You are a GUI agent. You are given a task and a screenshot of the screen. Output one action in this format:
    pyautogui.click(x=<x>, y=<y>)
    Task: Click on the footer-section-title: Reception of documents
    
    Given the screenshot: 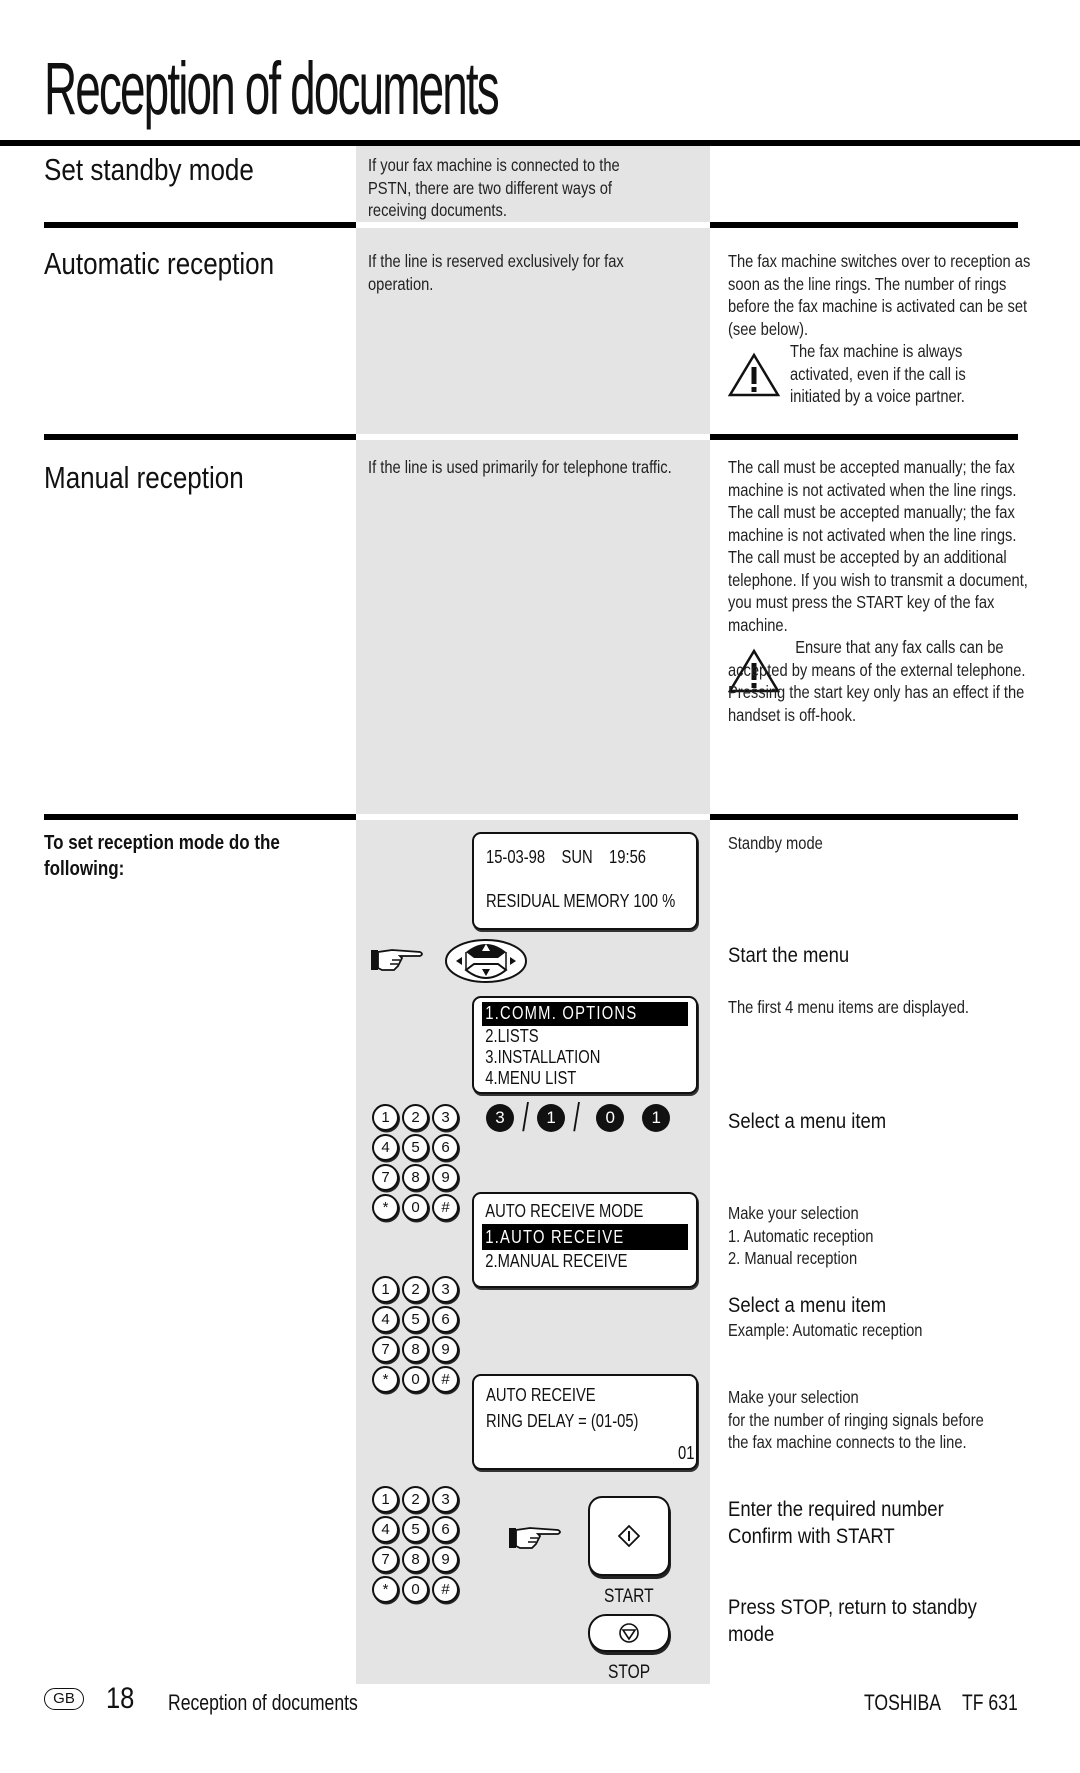 What is the action you would take?
    pyautogui.click(x=263, y=1702)
    